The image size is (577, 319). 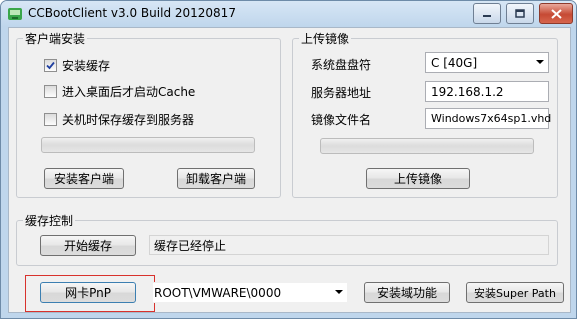 I want to click on maximize-icon, so click(x=520, y=13).